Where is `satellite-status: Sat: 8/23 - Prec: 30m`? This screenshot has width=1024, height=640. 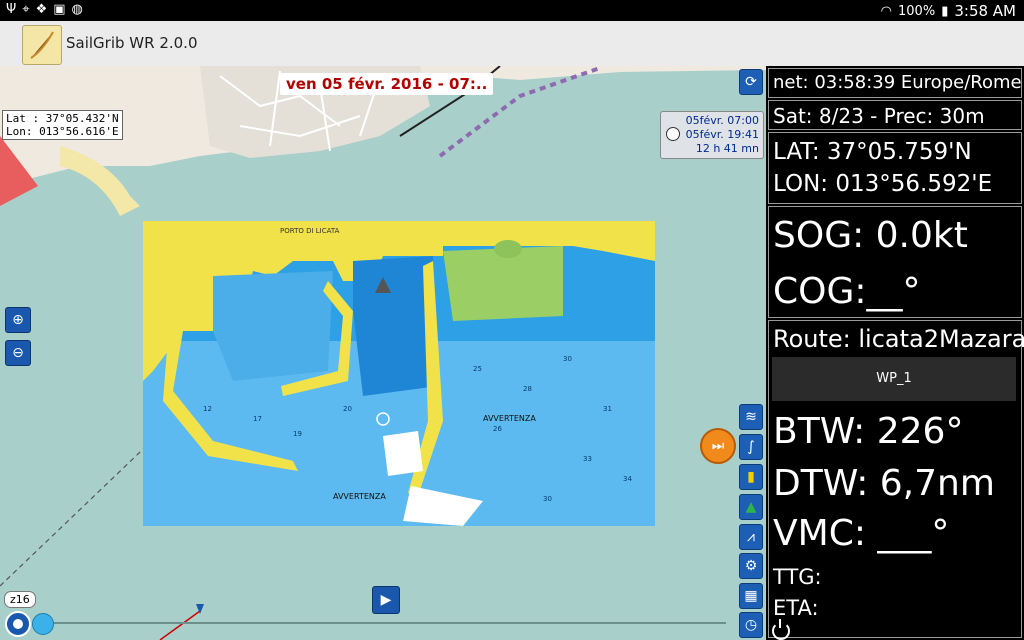 satellite-status: Sat: 8/23 - Prec: 30m is located at coordinates (879, 116).